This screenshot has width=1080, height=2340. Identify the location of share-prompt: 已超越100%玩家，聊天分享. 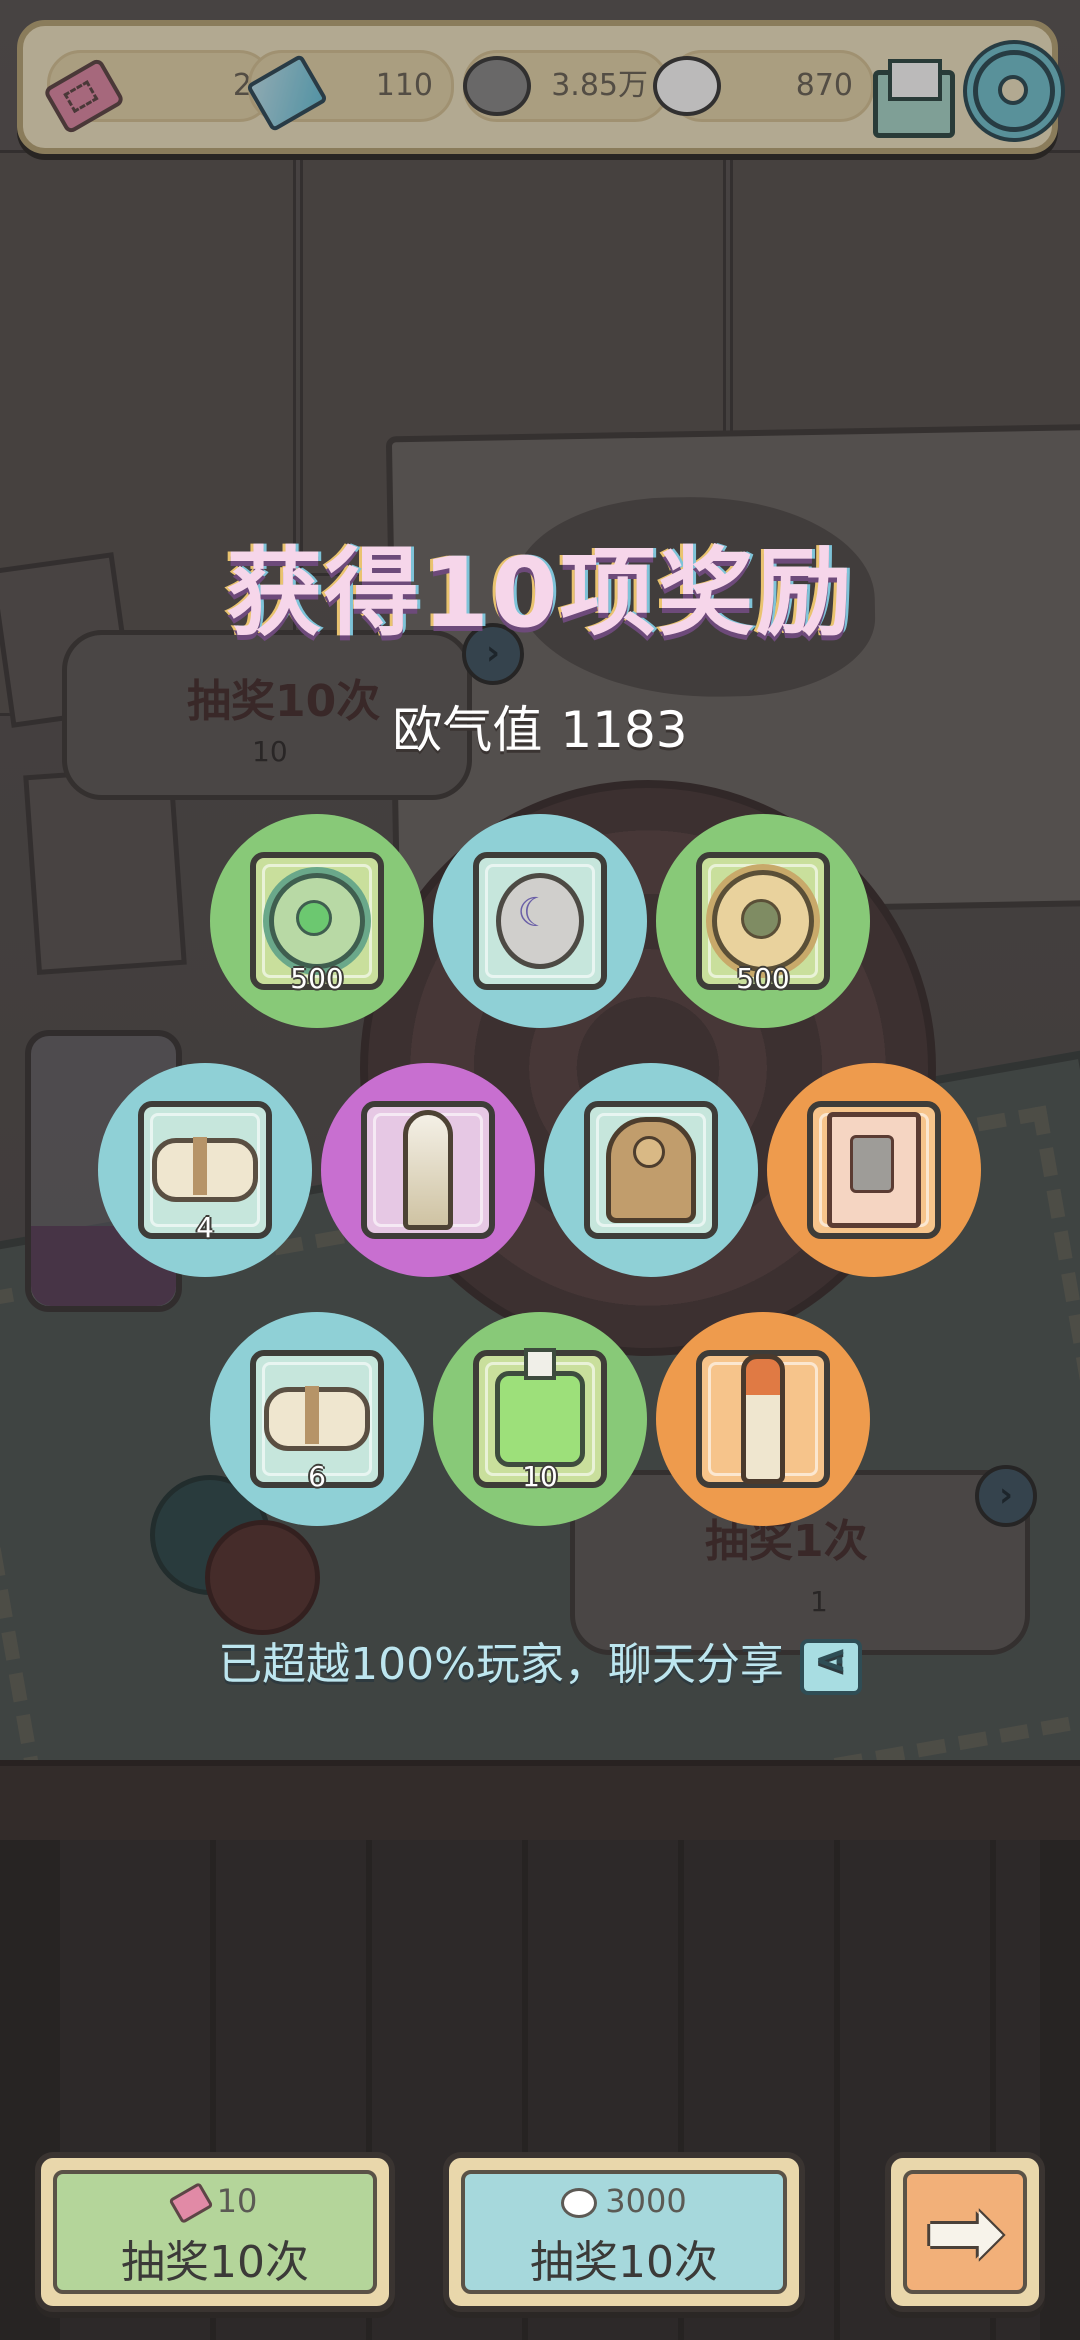
(540, 1661).